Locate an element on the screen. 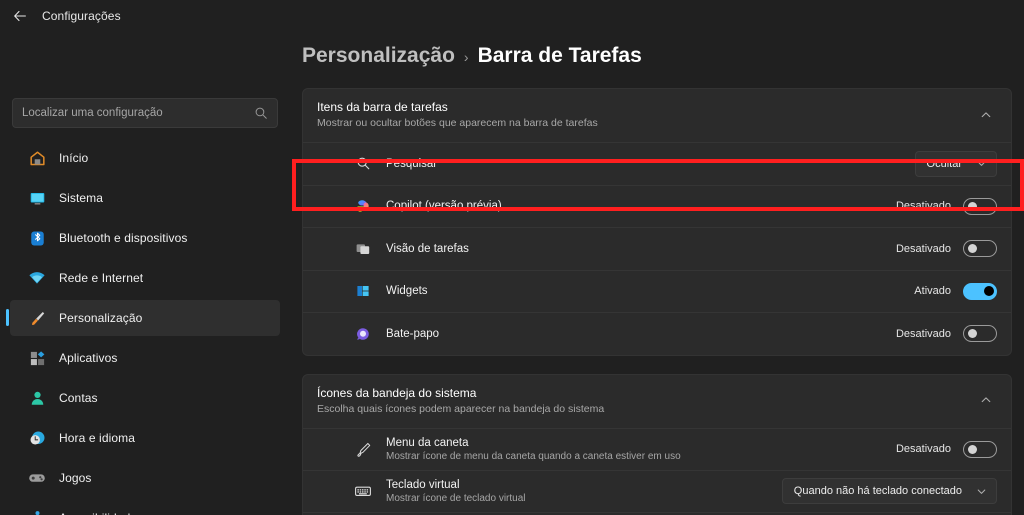 The height and width of the screenshot is (515, 1024). breadcrumb-parent: Personalização is located at coordinates (378, 56).